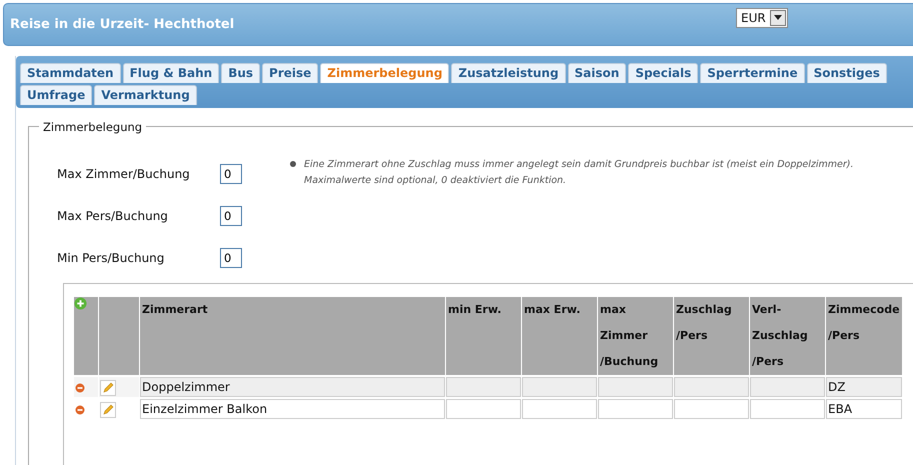 The width and height of the screenshot is (913, 465). What do you see at coordinates (635, 336) in the screenshot?
I see `column-header: max Zimmer /Buchung` at bounding box center [635, 336].